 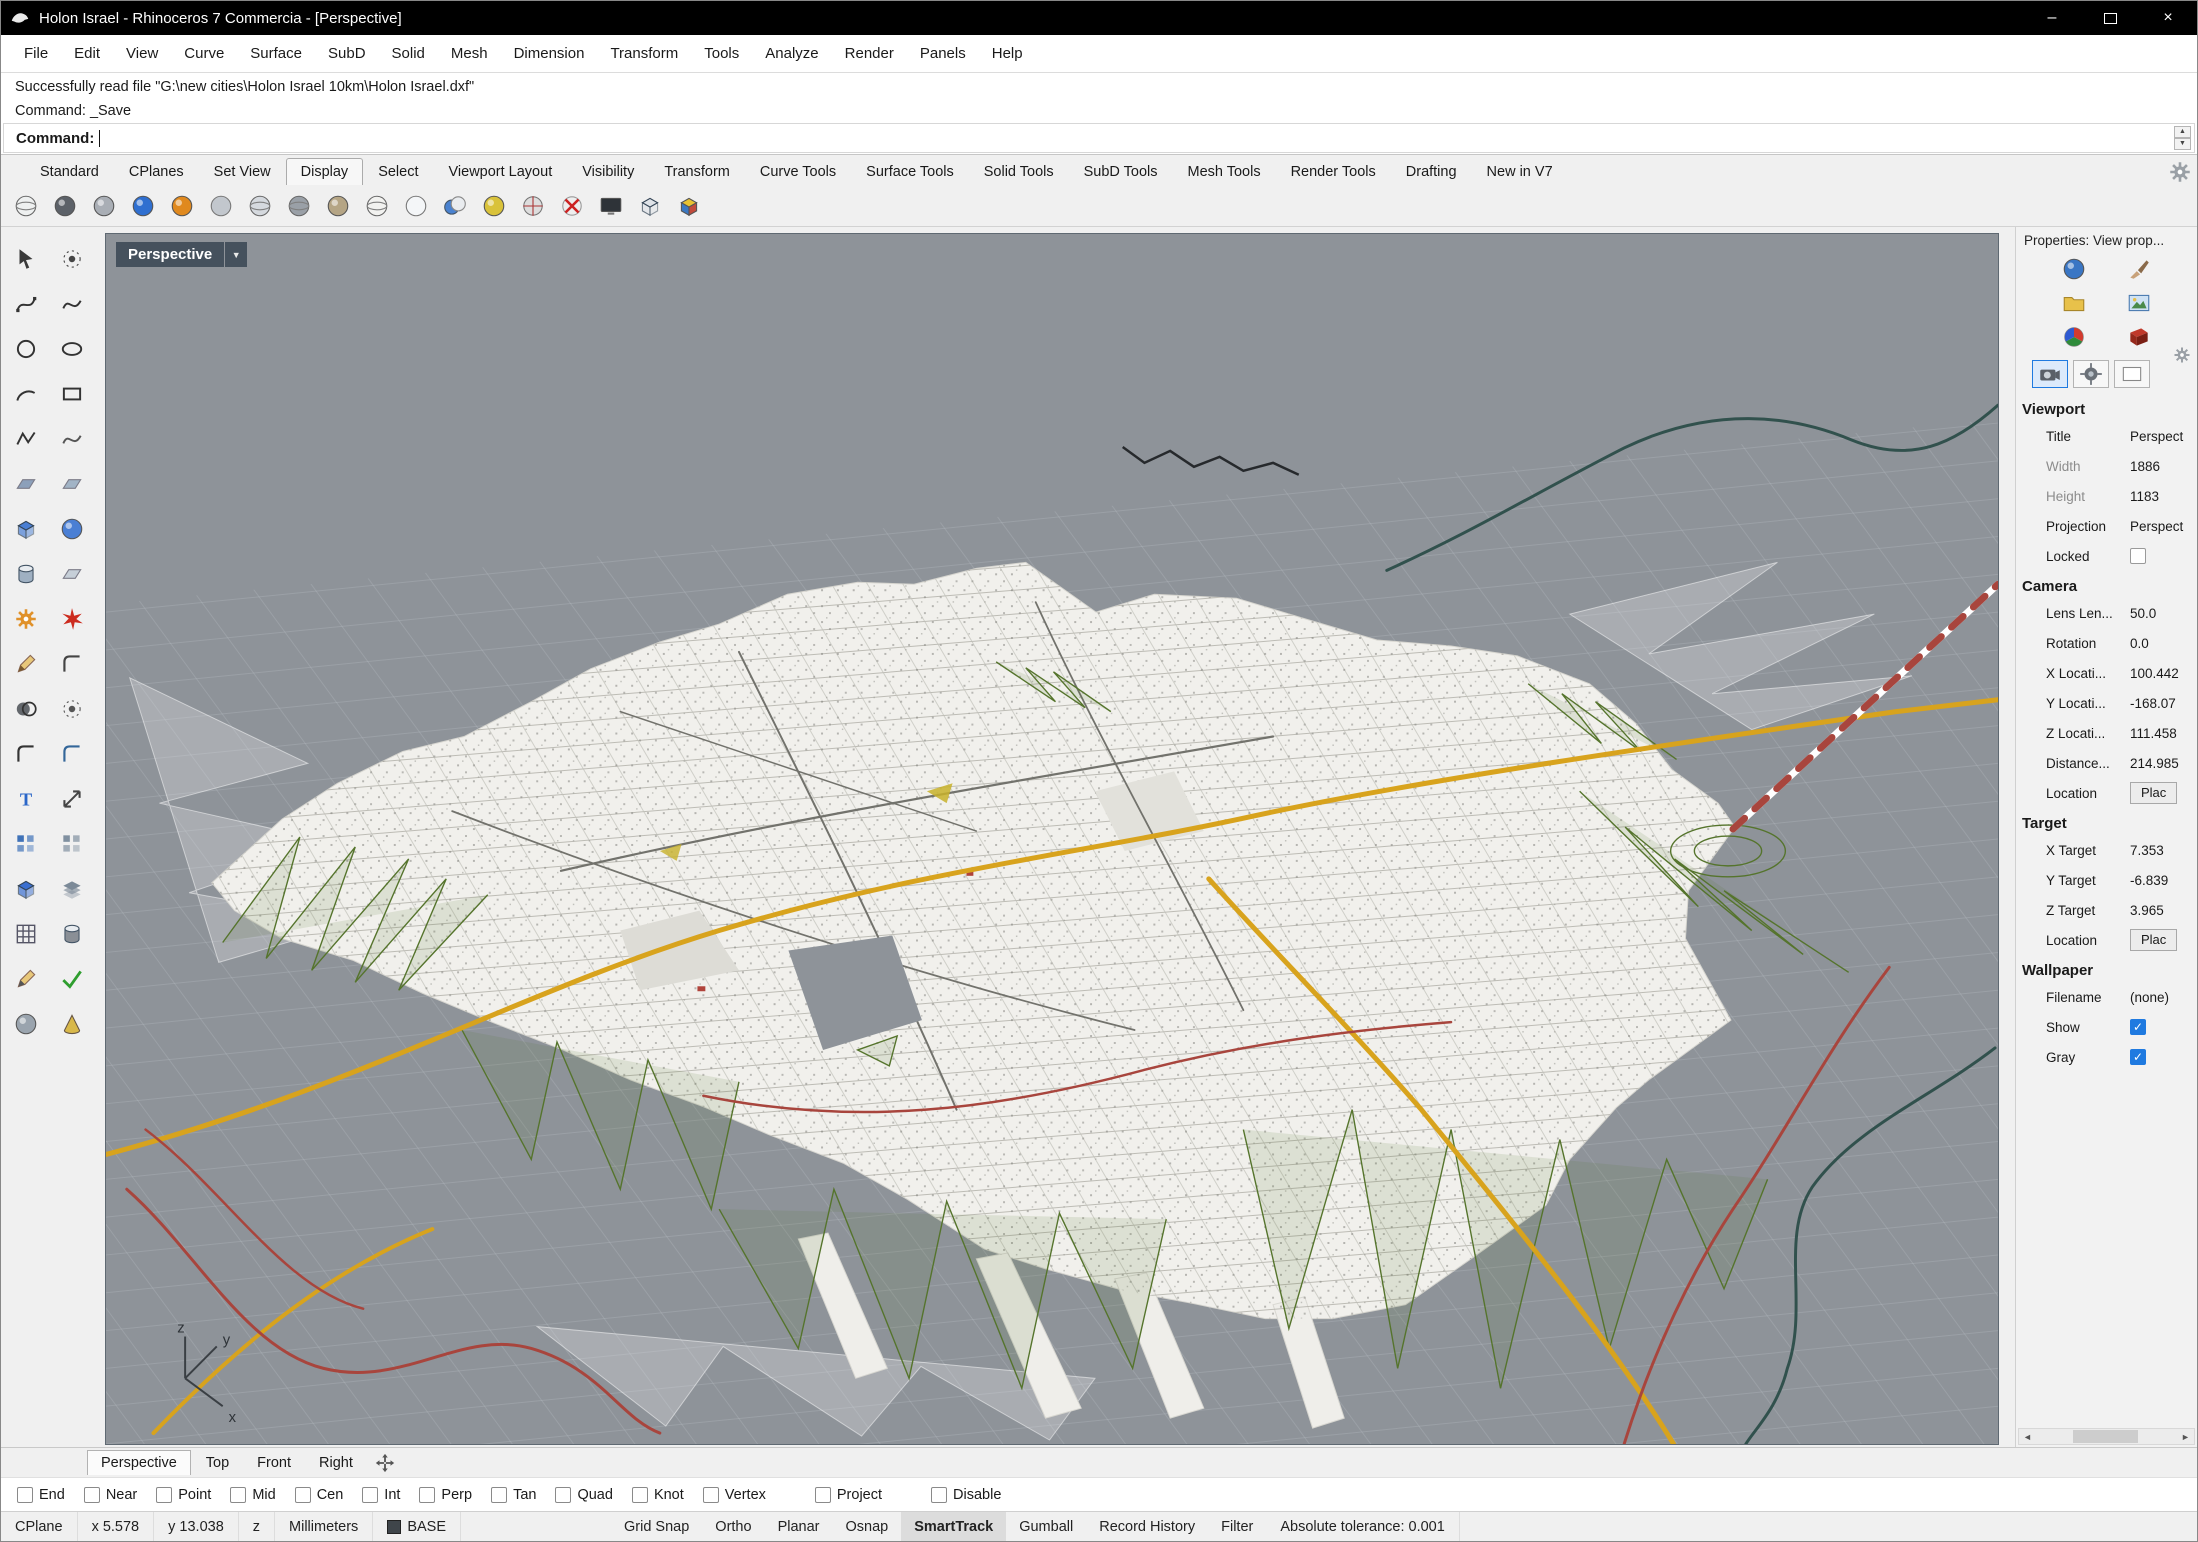 I want to click on tab-render-tools: Render Tools, so click(x=1333, y=171).